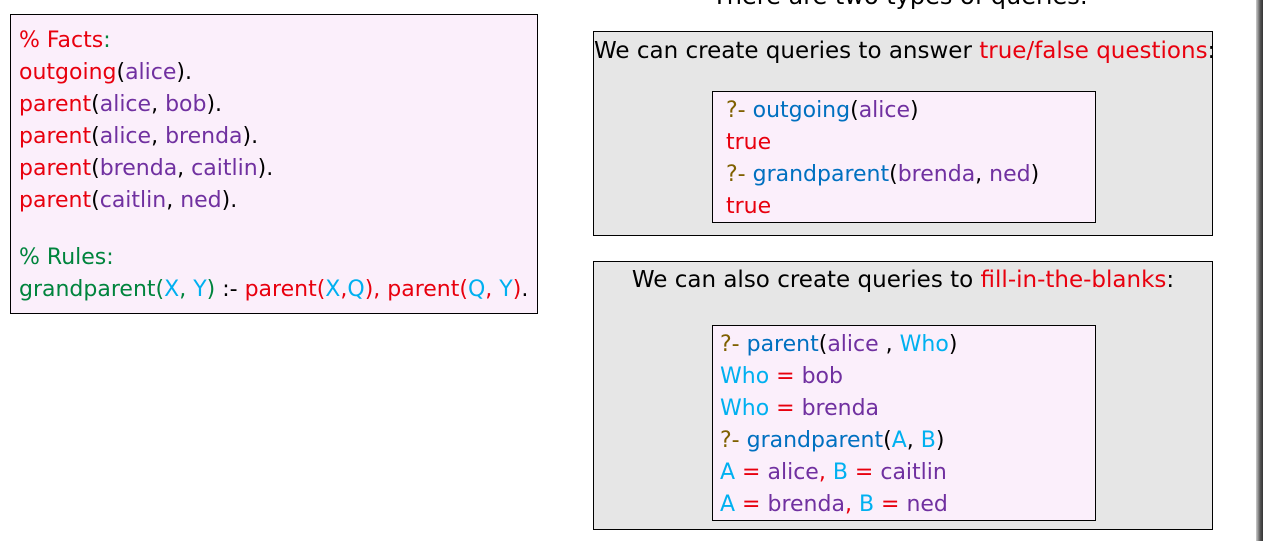 The height and width of the screenshot is (541, 1263). What do you see at coordinates (899, 440) in the screenshot?
I see `query-variable: A` at bounding box center [899, 440].